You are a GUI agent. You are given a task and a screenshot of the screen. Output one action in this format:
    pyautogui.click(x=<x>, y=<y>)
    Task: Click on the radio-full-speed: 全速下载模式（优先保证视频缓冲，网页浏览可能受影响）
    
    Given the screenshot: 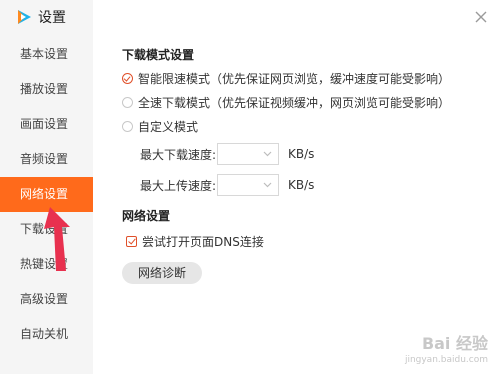 What is the action you would take?
    pyautogui.click(x=286, y=102)
    